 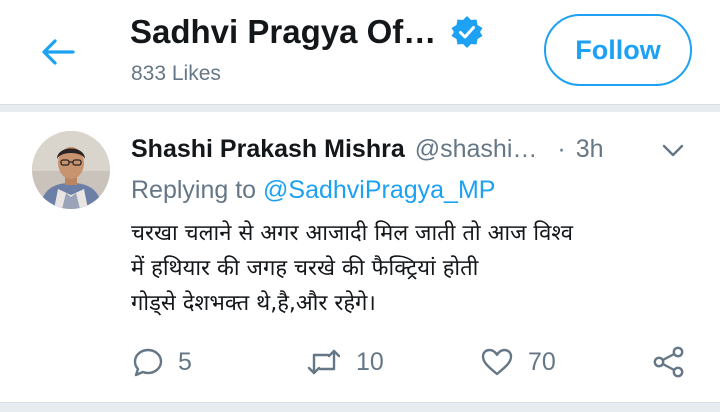 What do you see at coordinates (324, 362) in the screenshot?
I see `retweet-icon` at bounding box center [324, 362].